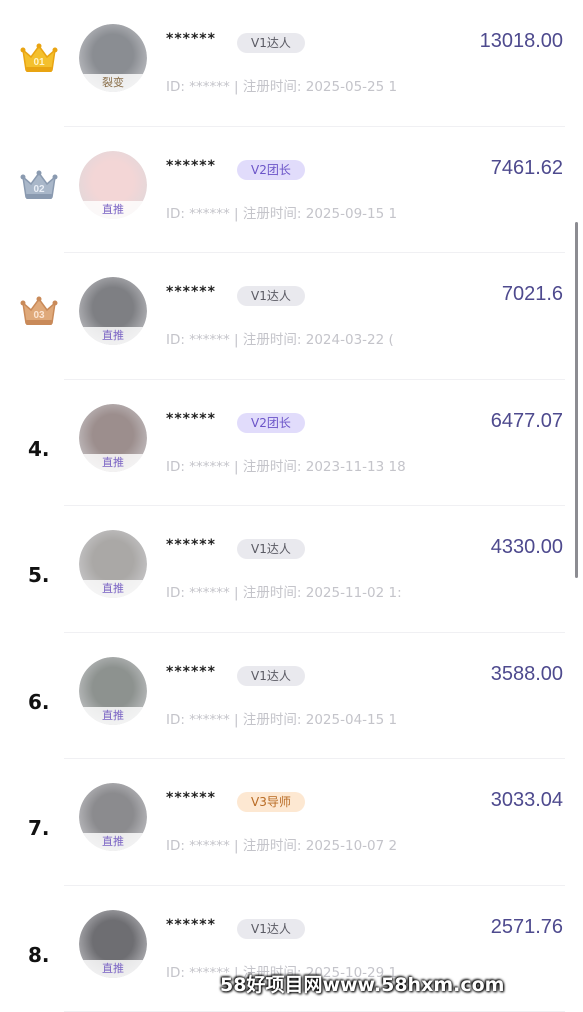  What do you see at coordinates (527, 168) in the screenshot?
I see `amount-value: 7461.62` at bounding box center [527, 168].